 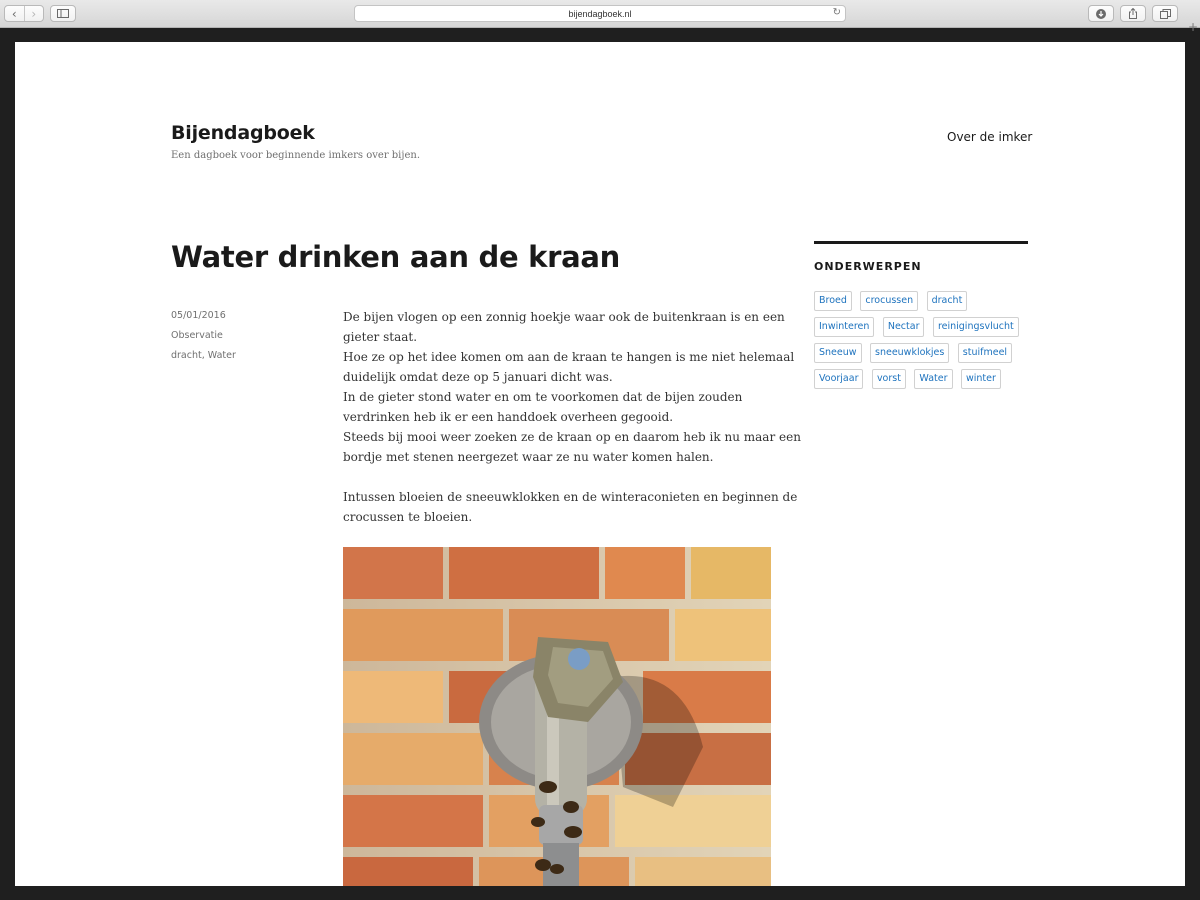 I want to click on history-nav: ‹ ›, so click(x=24, y=13).